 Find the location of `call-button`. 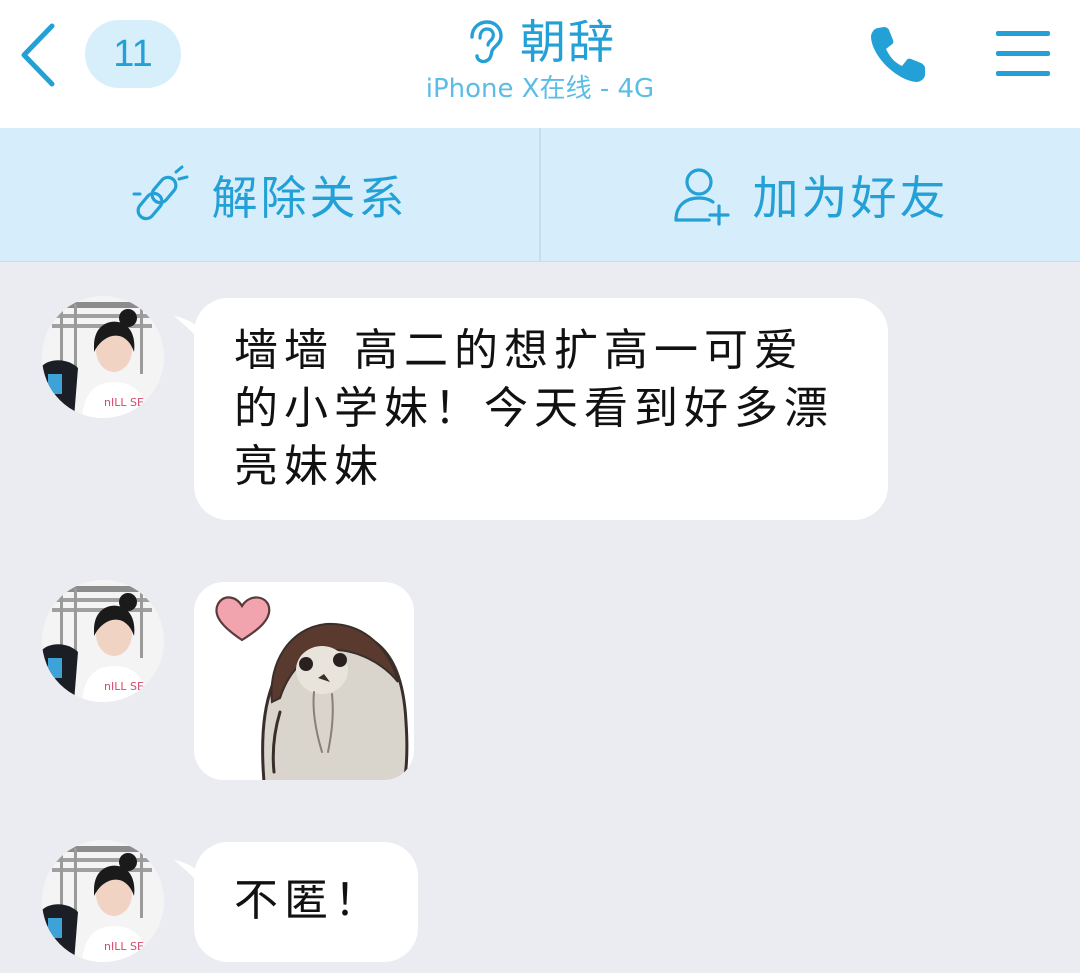

call-button is located at coordinates (901, 55).